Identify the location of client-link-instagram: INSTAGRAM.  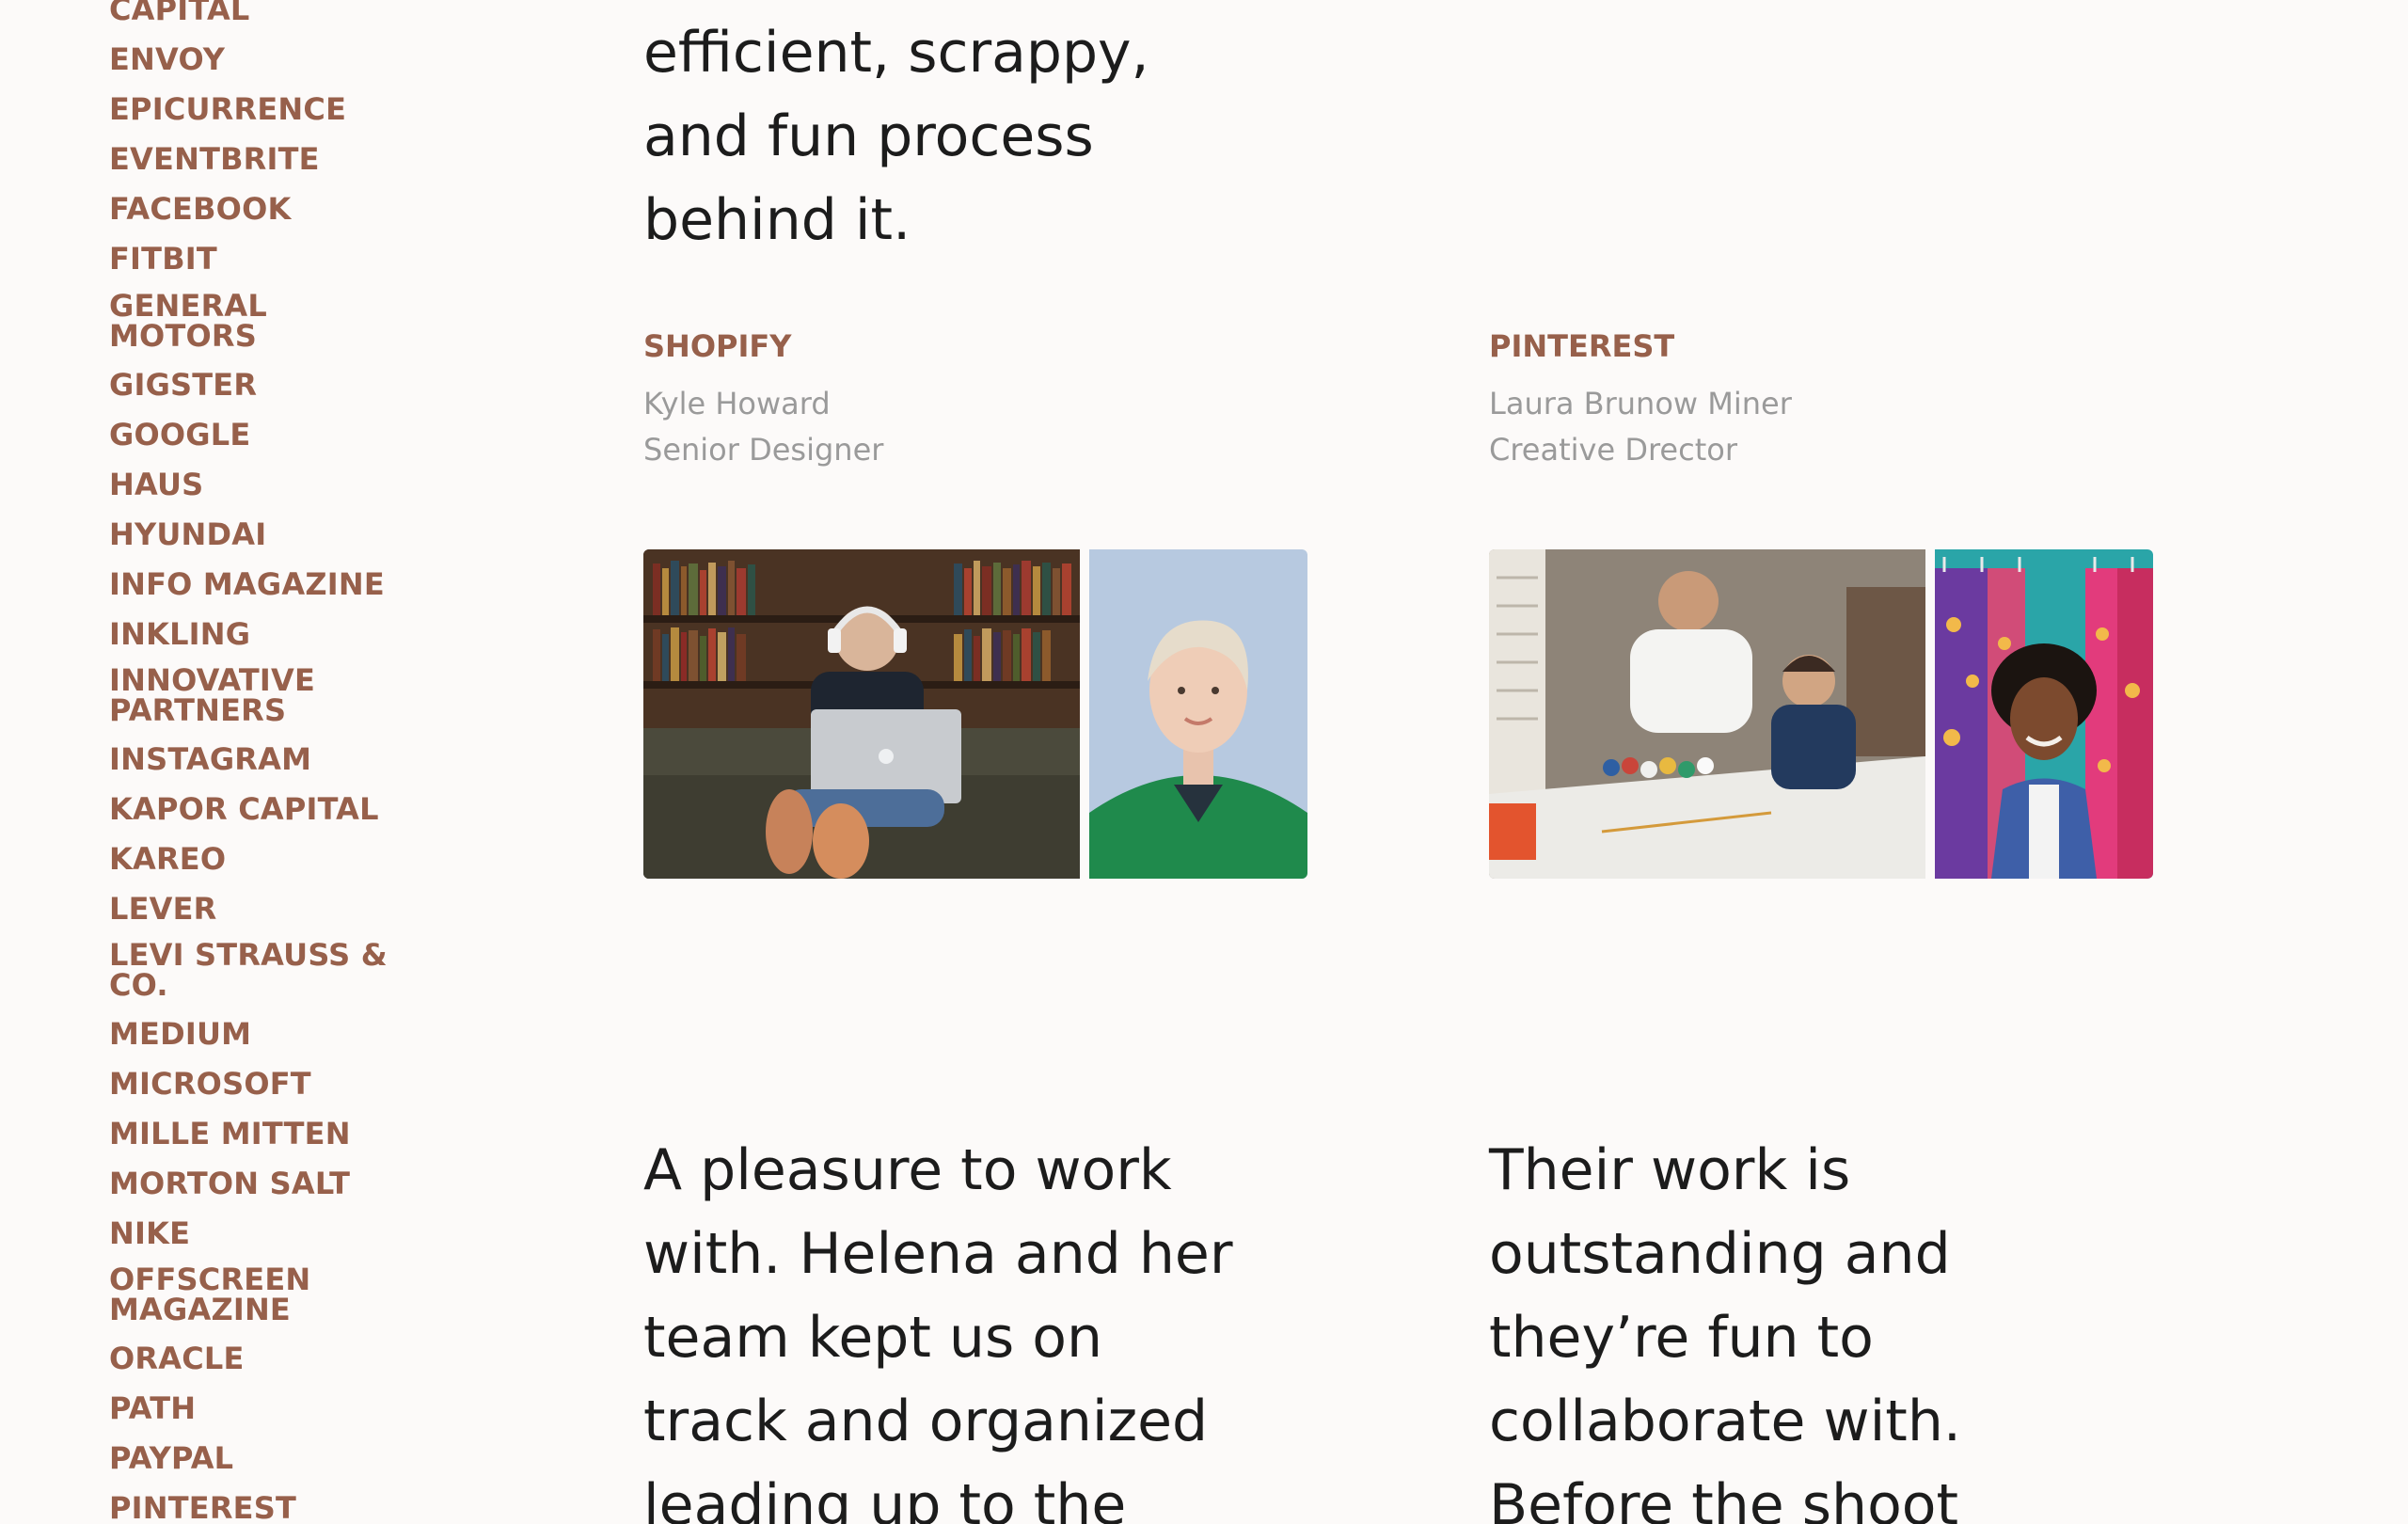
(250, 759).